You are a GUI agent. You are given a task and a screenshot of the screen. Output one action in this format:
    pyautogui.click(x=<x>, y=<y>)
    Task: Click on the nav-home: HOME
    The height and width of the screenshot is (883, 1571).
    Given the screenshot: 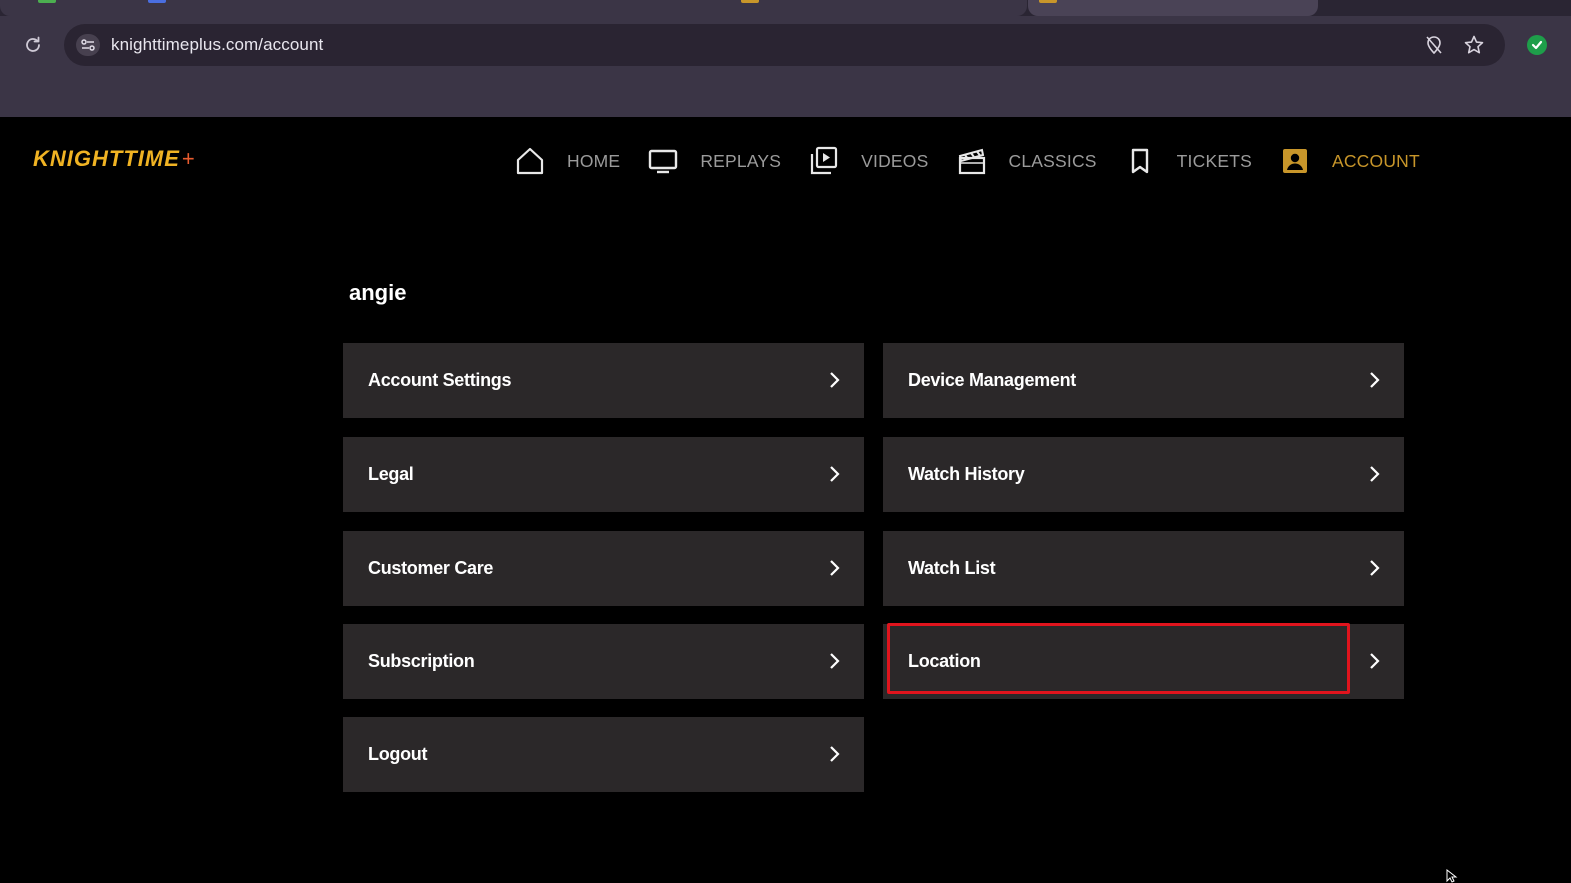 What is the action you would take?
    pyautogui.click(x=567, y=161)
    